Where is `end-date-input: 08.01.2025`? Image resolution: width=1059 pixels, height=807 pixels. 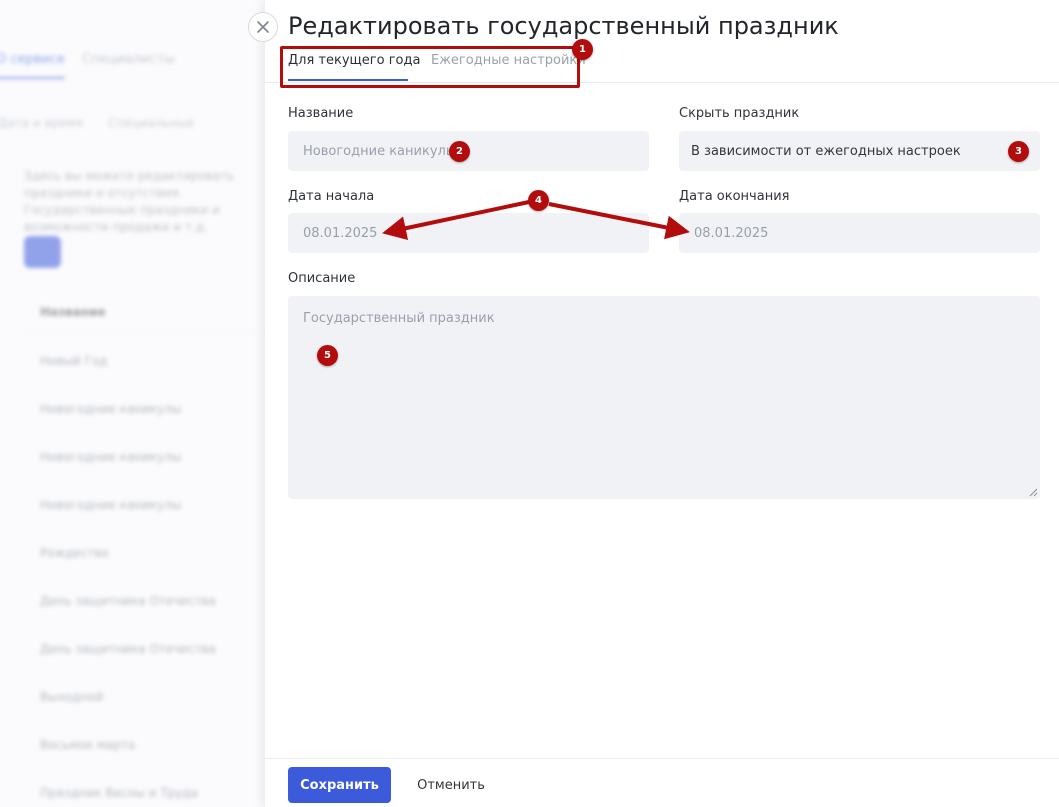 end-date-input: 08.01.2025 is located at coordinates (859, 233).